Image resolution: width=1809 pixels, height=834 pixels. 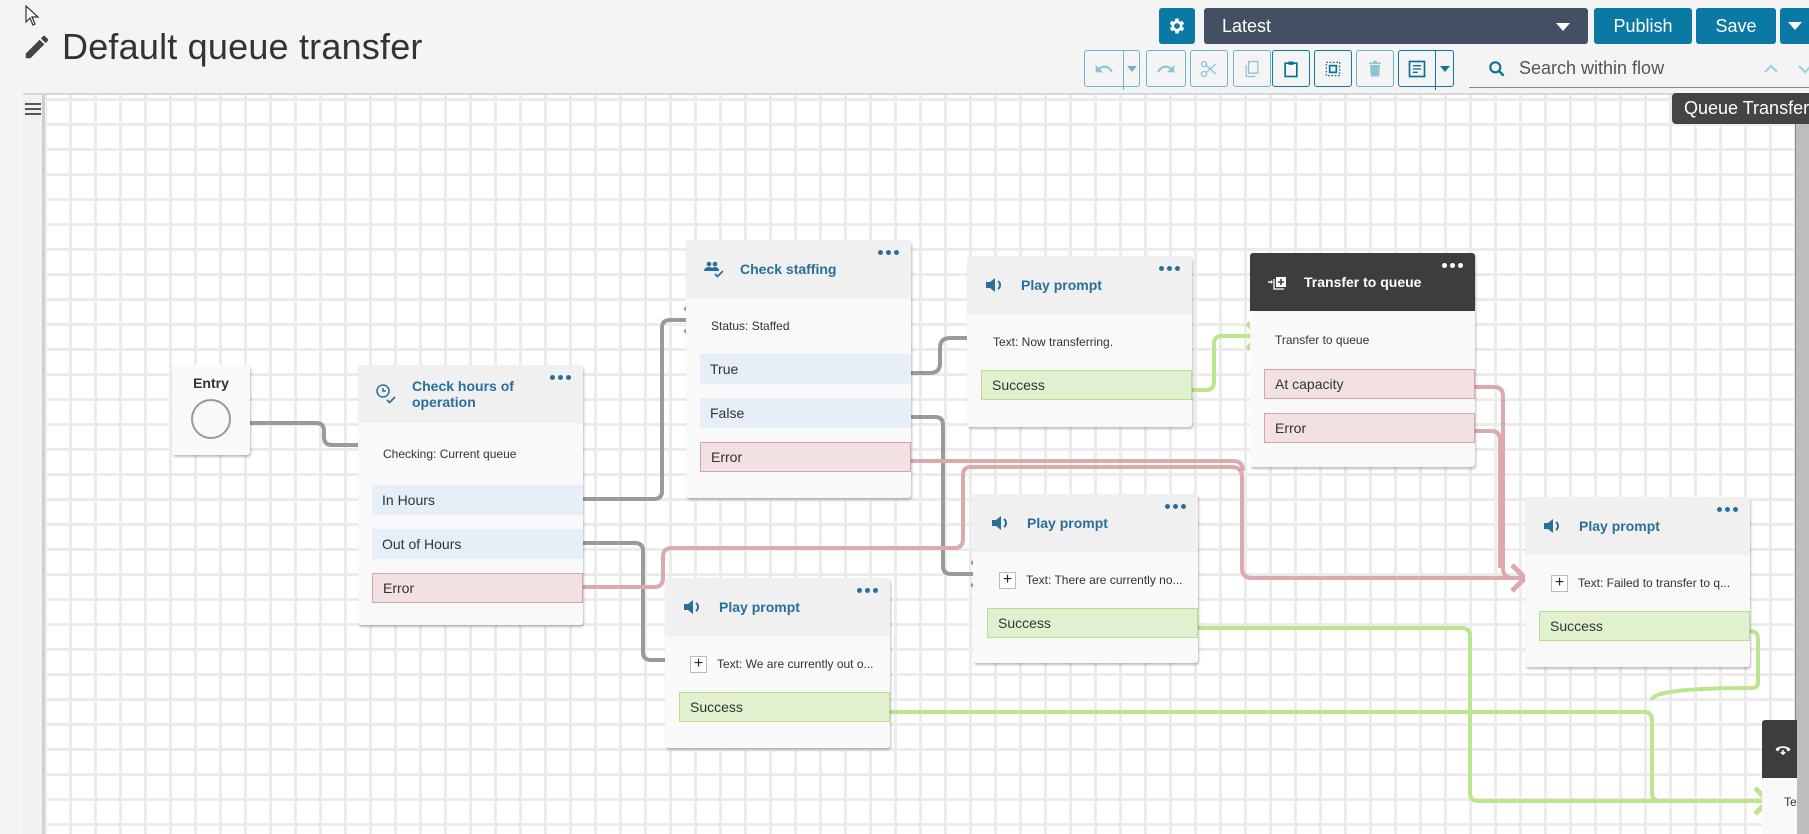 I want to click on block-title: Transfer to queue, so click(x=1363, y=282).